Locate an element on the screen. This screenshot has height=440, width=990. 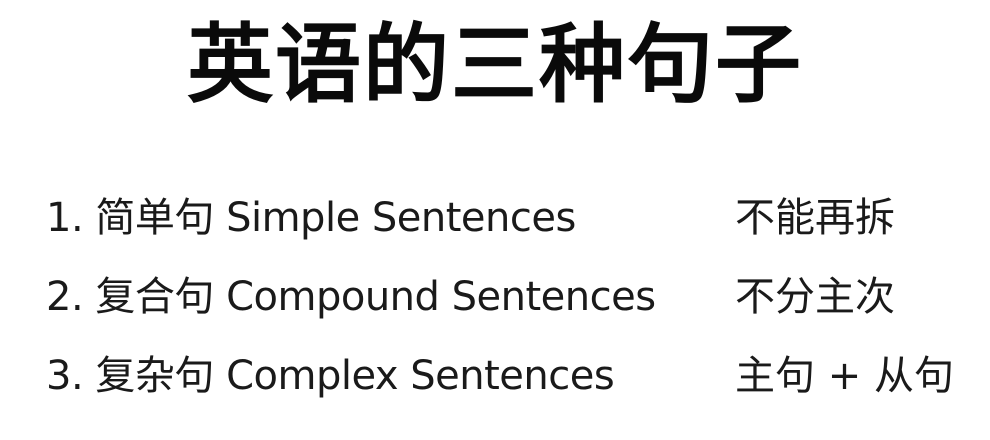
list-item: 2. 复合句 Compound Sentences 不分主次 is located at coordinates (495, 297).